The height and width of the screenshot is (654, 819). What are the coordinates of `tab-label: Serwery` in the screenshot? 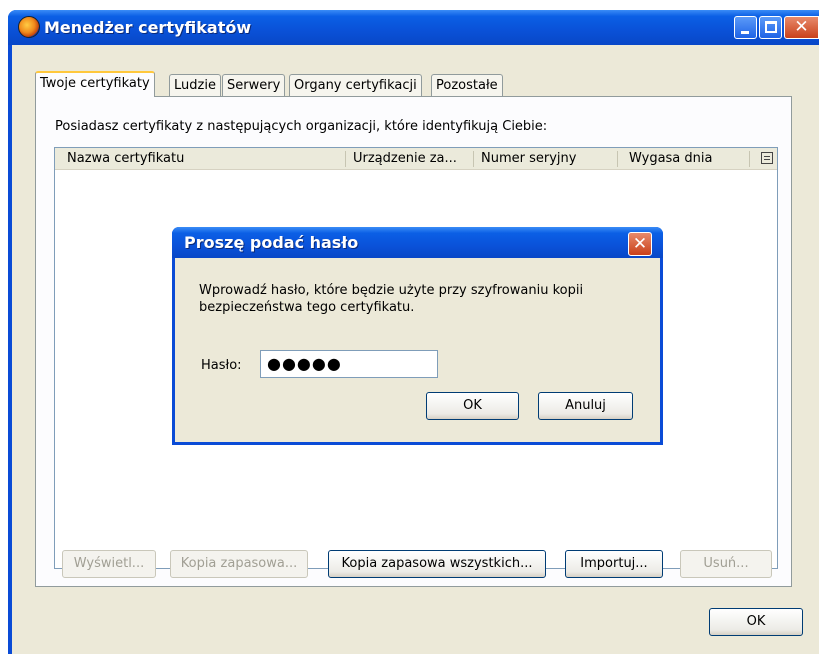 It's located at (254, 85).